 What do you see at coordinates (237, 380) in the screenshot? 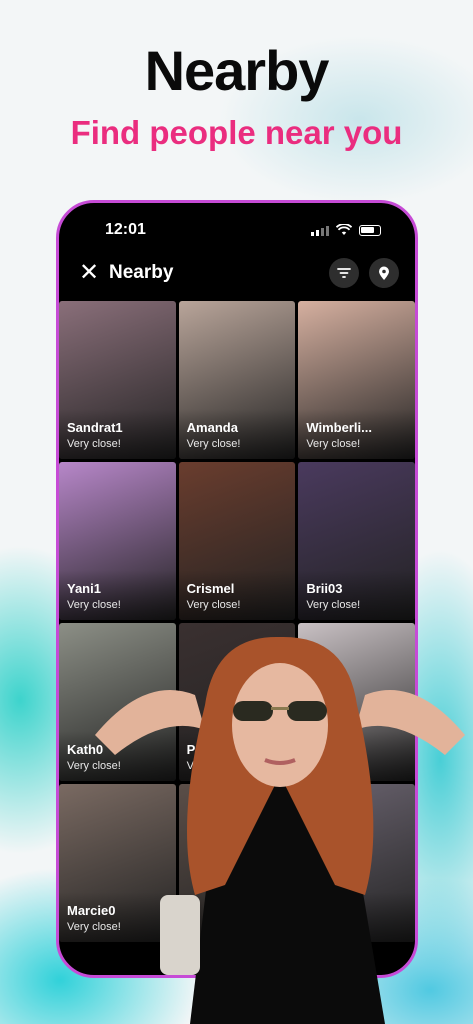
I see `profile-card: Amanda Very close!` at bounding box center [237, 380].